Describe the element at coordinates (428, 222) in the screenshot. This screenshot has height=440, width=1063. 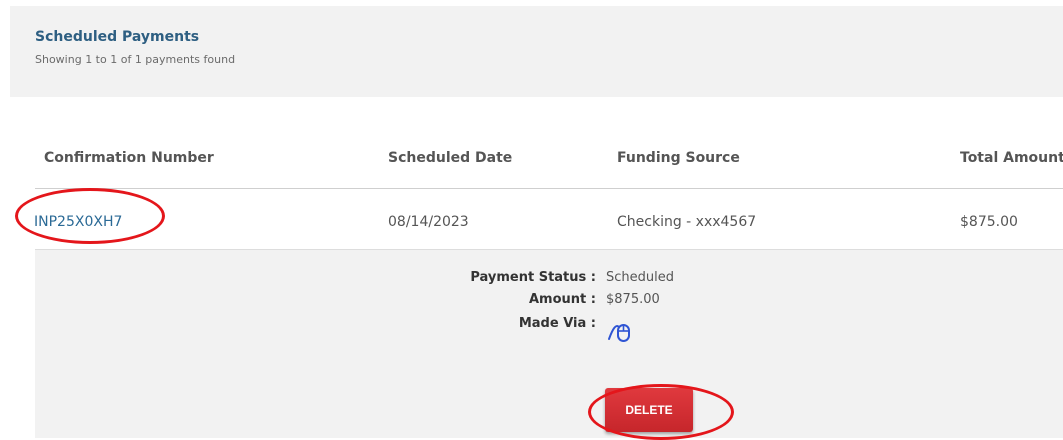
I see `scheduled-date-cell: 08/14/2023` at that location.